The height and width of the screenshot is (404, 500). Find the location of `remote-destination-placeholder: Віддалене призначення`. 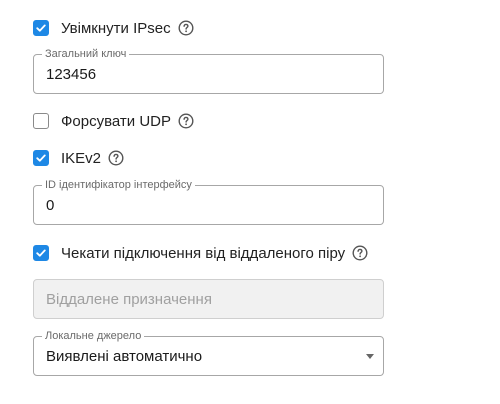

remote-destination-placeholder: Віддалене призначення is located at coordinates (129, 299).